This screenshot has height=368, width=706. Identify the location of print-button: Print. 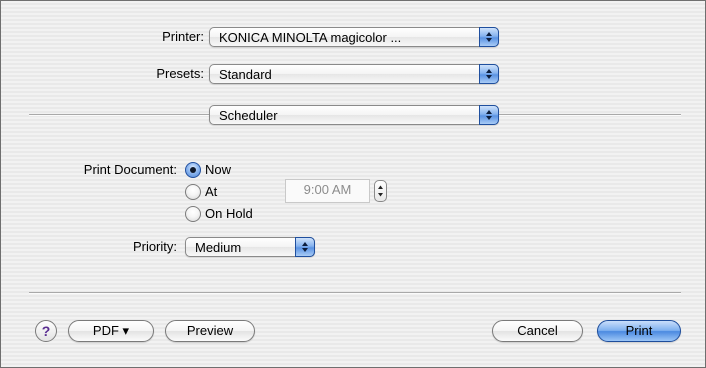
(639, 331).